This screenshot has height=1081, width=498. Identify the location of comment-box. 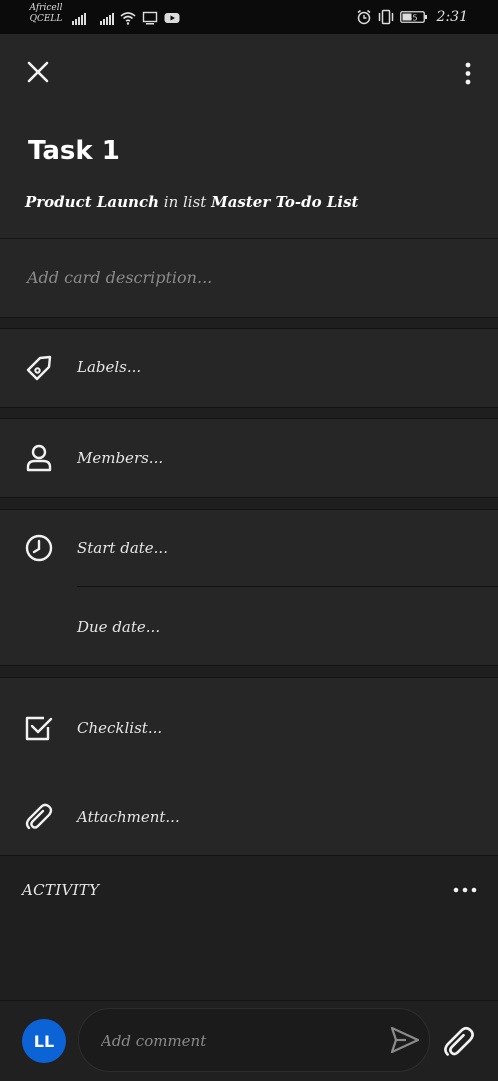
(254, 1040).